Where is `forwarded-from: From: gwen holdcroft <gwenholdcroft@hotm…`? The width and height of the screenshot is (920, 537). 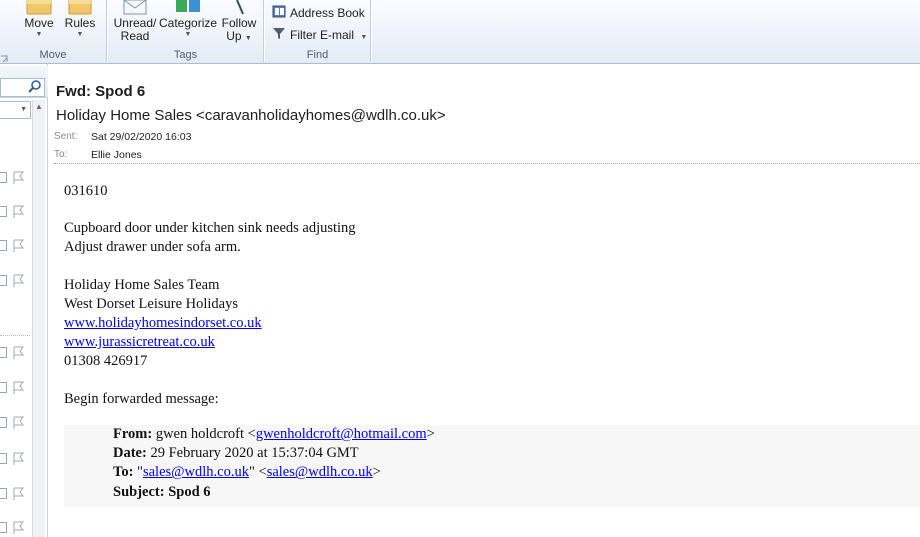 forwarded-from: From: gwen holdcroft <gwenholdcroft@hotm… is located at coordinates (274, 434).